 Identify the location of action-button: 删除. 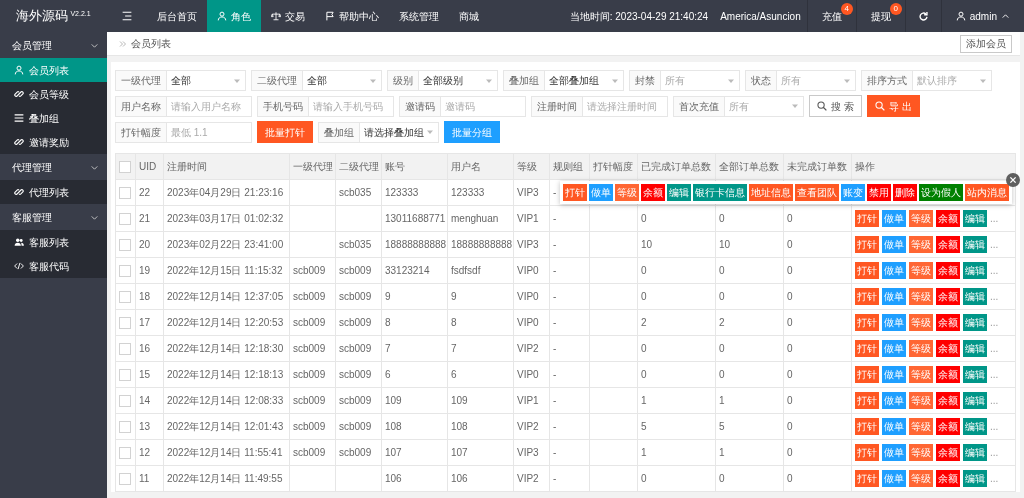
(905, 192).